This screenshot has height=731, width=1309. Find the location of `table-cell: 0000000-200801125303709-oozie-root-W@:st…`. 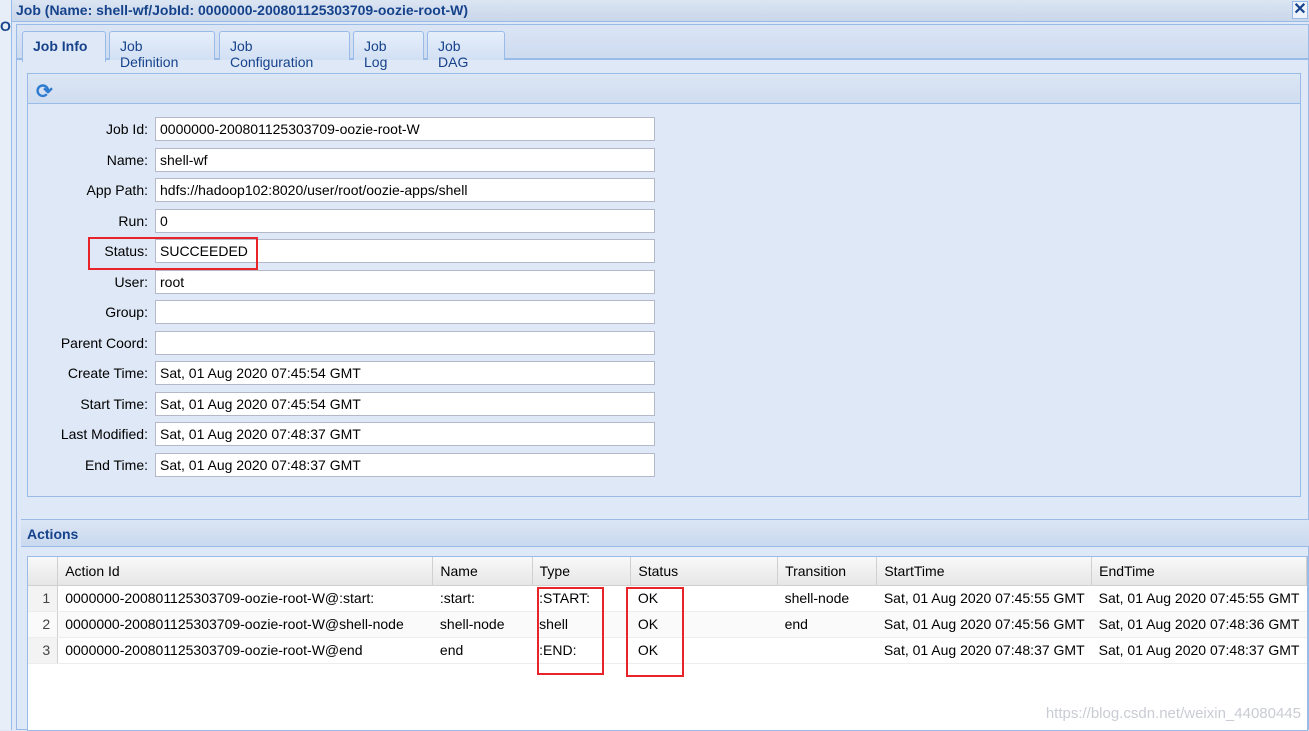

table-cell: 0000000-200801125303709-oozie-root-W@:st… is located at coordinates (245, 598).